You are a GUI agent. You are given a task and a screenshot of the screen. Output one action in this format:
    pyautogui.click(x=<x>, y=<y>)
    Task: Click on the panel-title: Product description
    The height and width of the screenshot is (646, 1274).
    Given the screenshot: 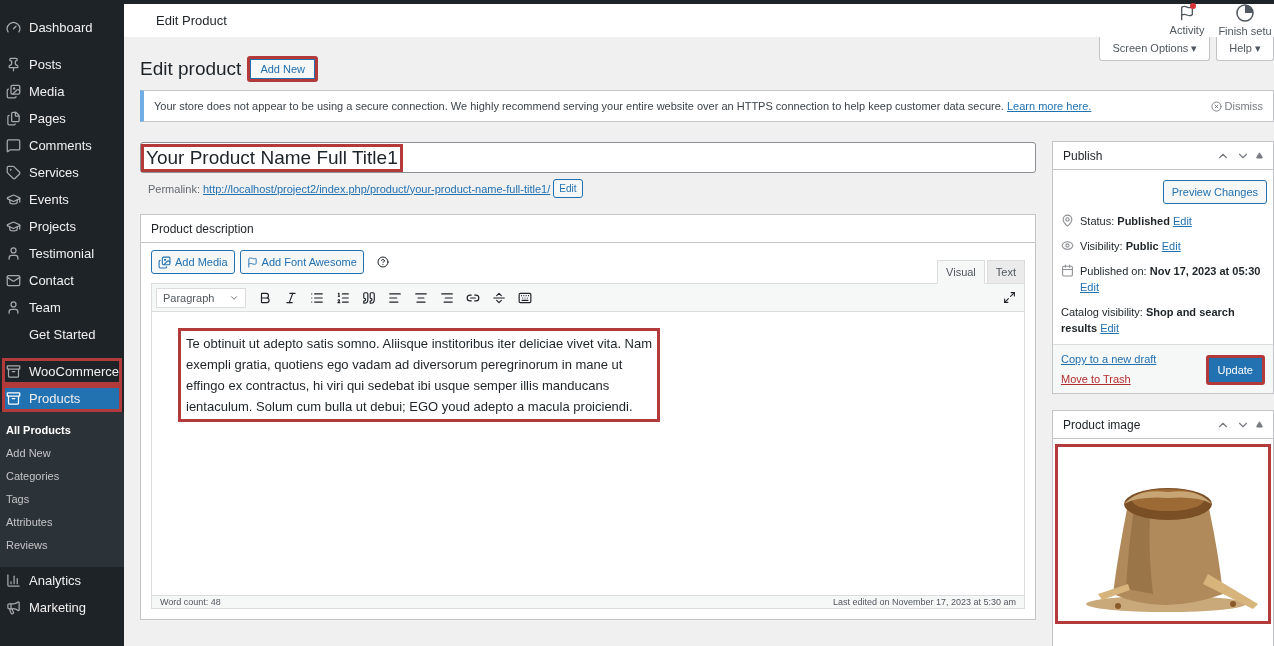 What is the action you would take?
    pyautogui.click(x=202, y=228)
    